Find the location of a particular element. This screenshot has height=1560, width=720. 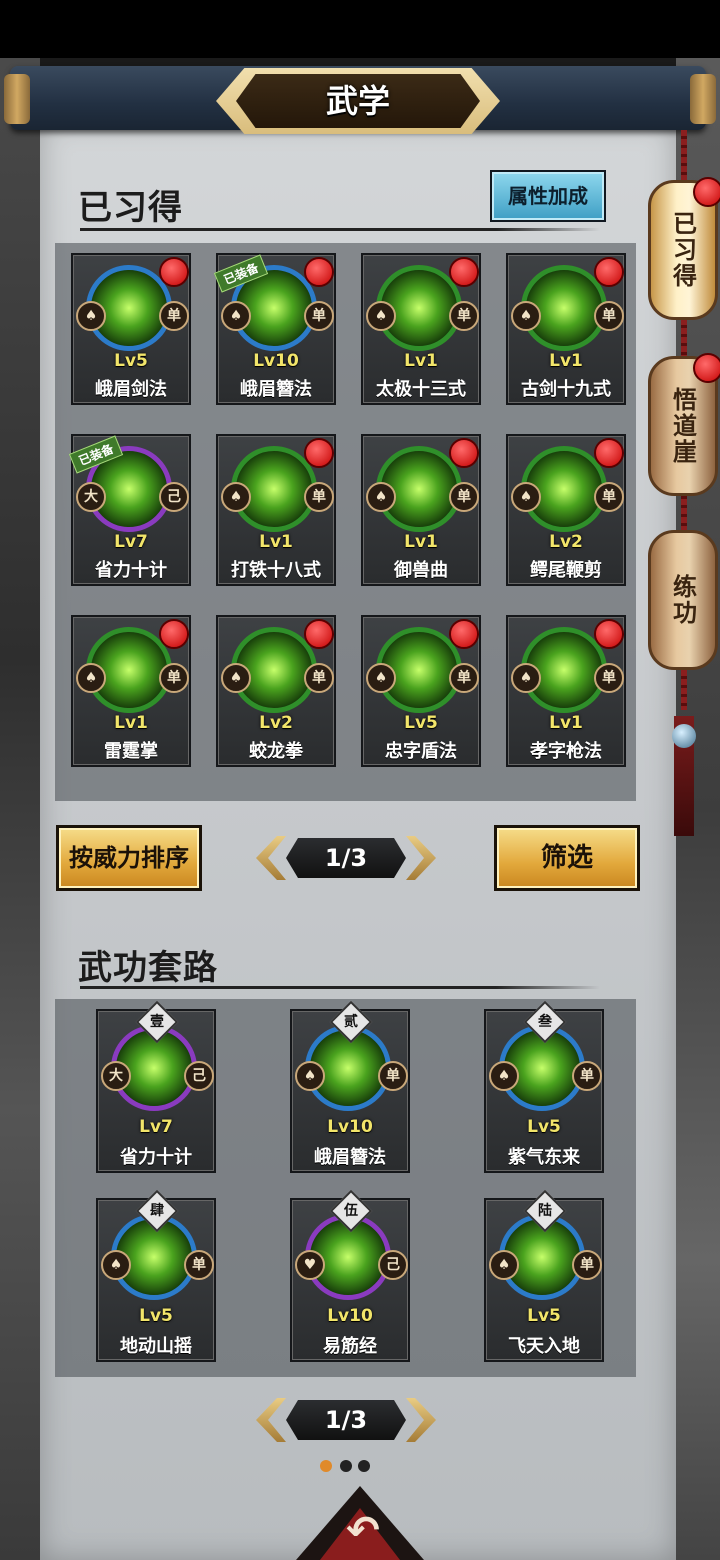

skill-card: ♠ 单 Lv2 鳄尾鞭剪 is located at coordinates (566, 510).